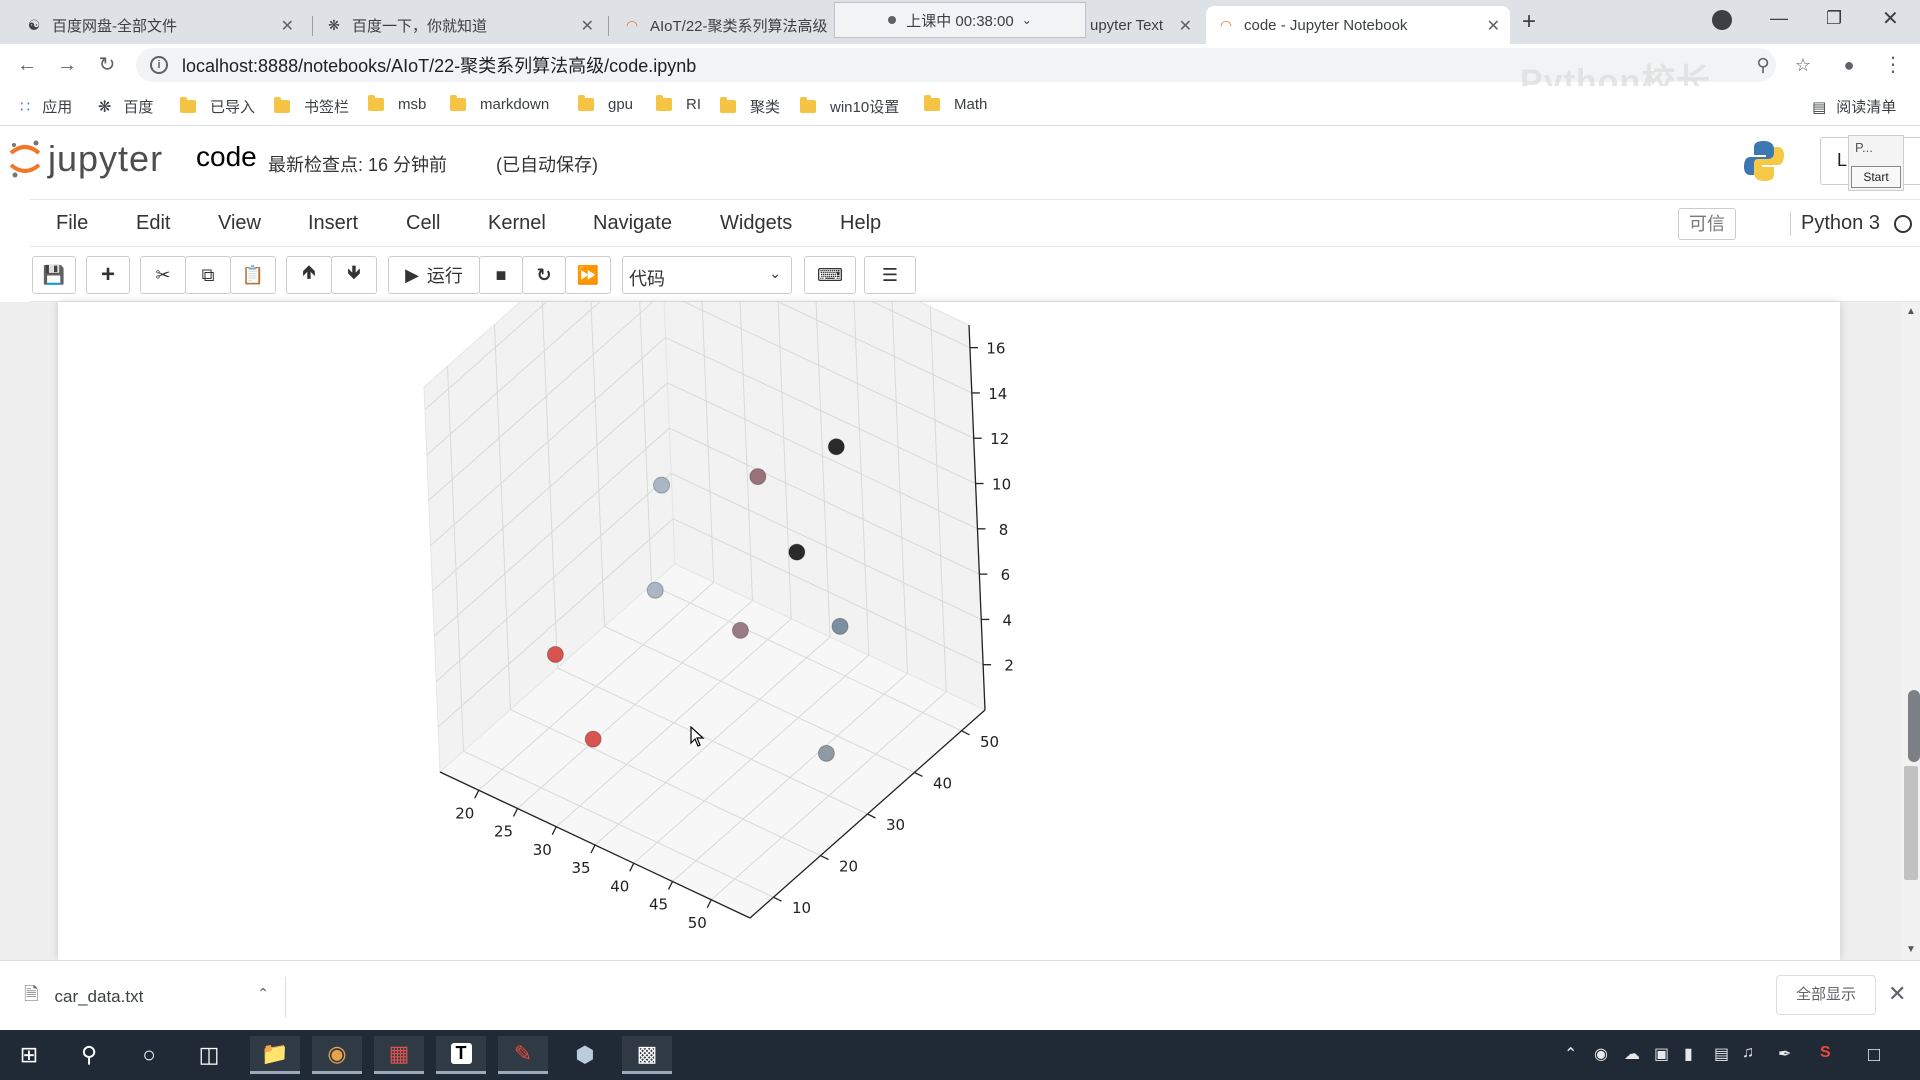 The width and height of the screenshot is (1920, 1080). What do you see at coordinates (1849, 65) in the screenshot?
I see `profile-icon: ●` at bounding box center [1849, 65].